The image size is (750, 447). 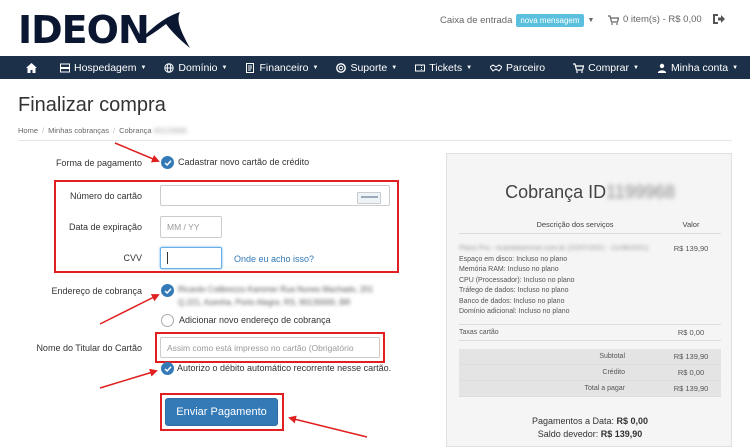 I want to click on nav-dominio: Domínio ▼, so click(x=195, y=67).